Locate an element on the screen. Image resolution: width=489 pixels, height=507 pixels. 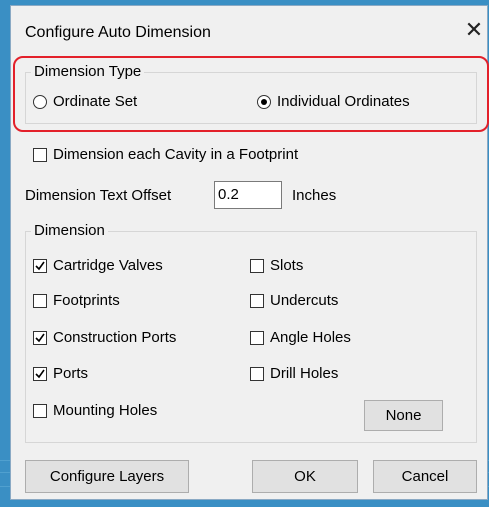
dimension-group-label: Dimension is located at coordinates (69, 230).